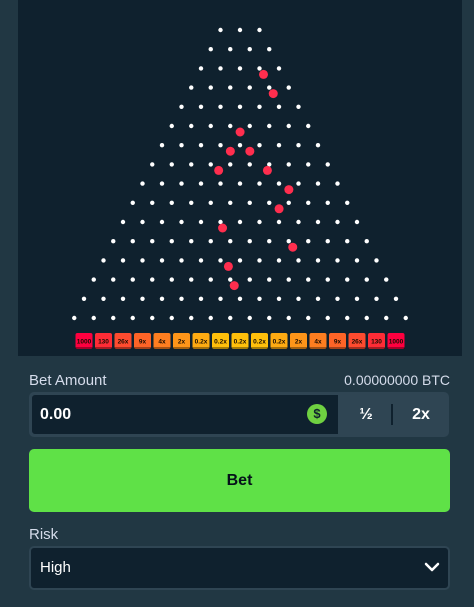 Image resolution: width=474 pixels, height=607 pixels. I want to click on multiplier-label: 1000, so click(84, 342).